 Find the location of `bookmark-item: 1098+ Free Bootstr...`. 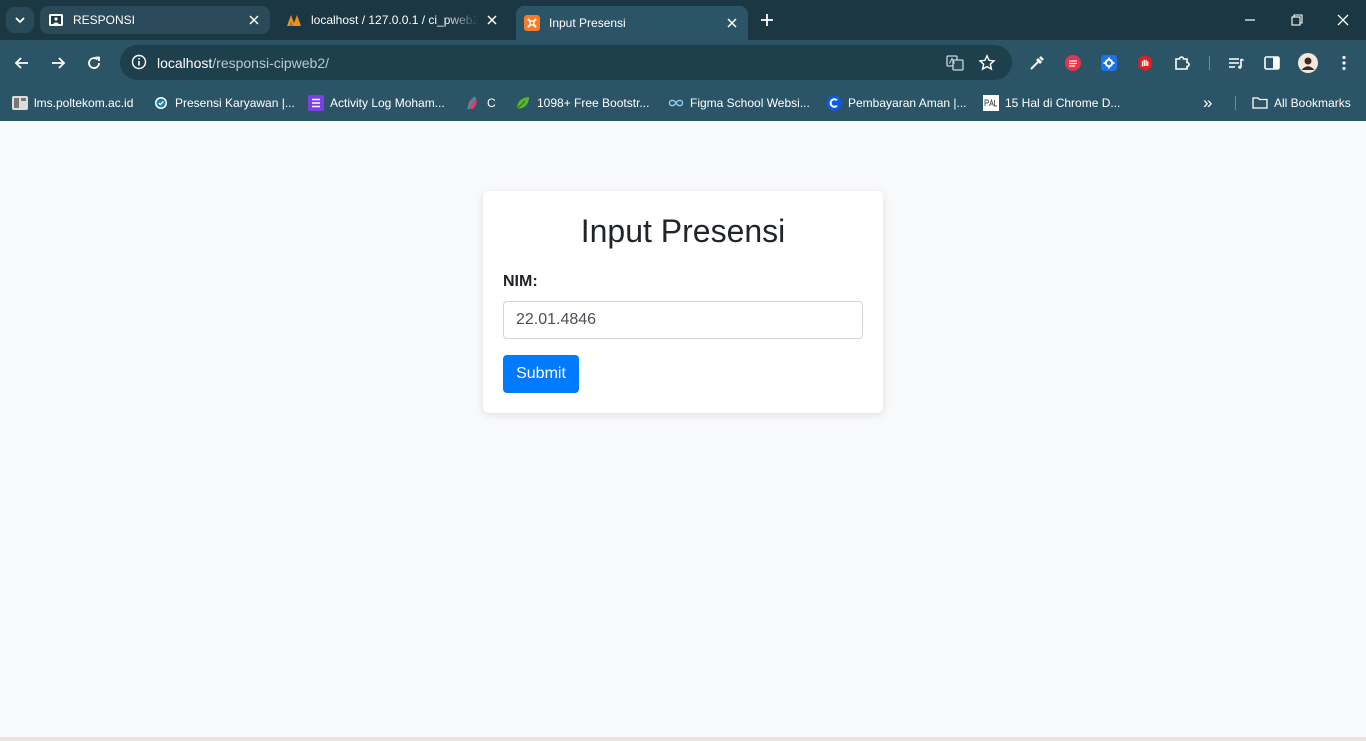

bookmark-item: 1098+ Free Bootstr... is located at coordinates (582, 103).